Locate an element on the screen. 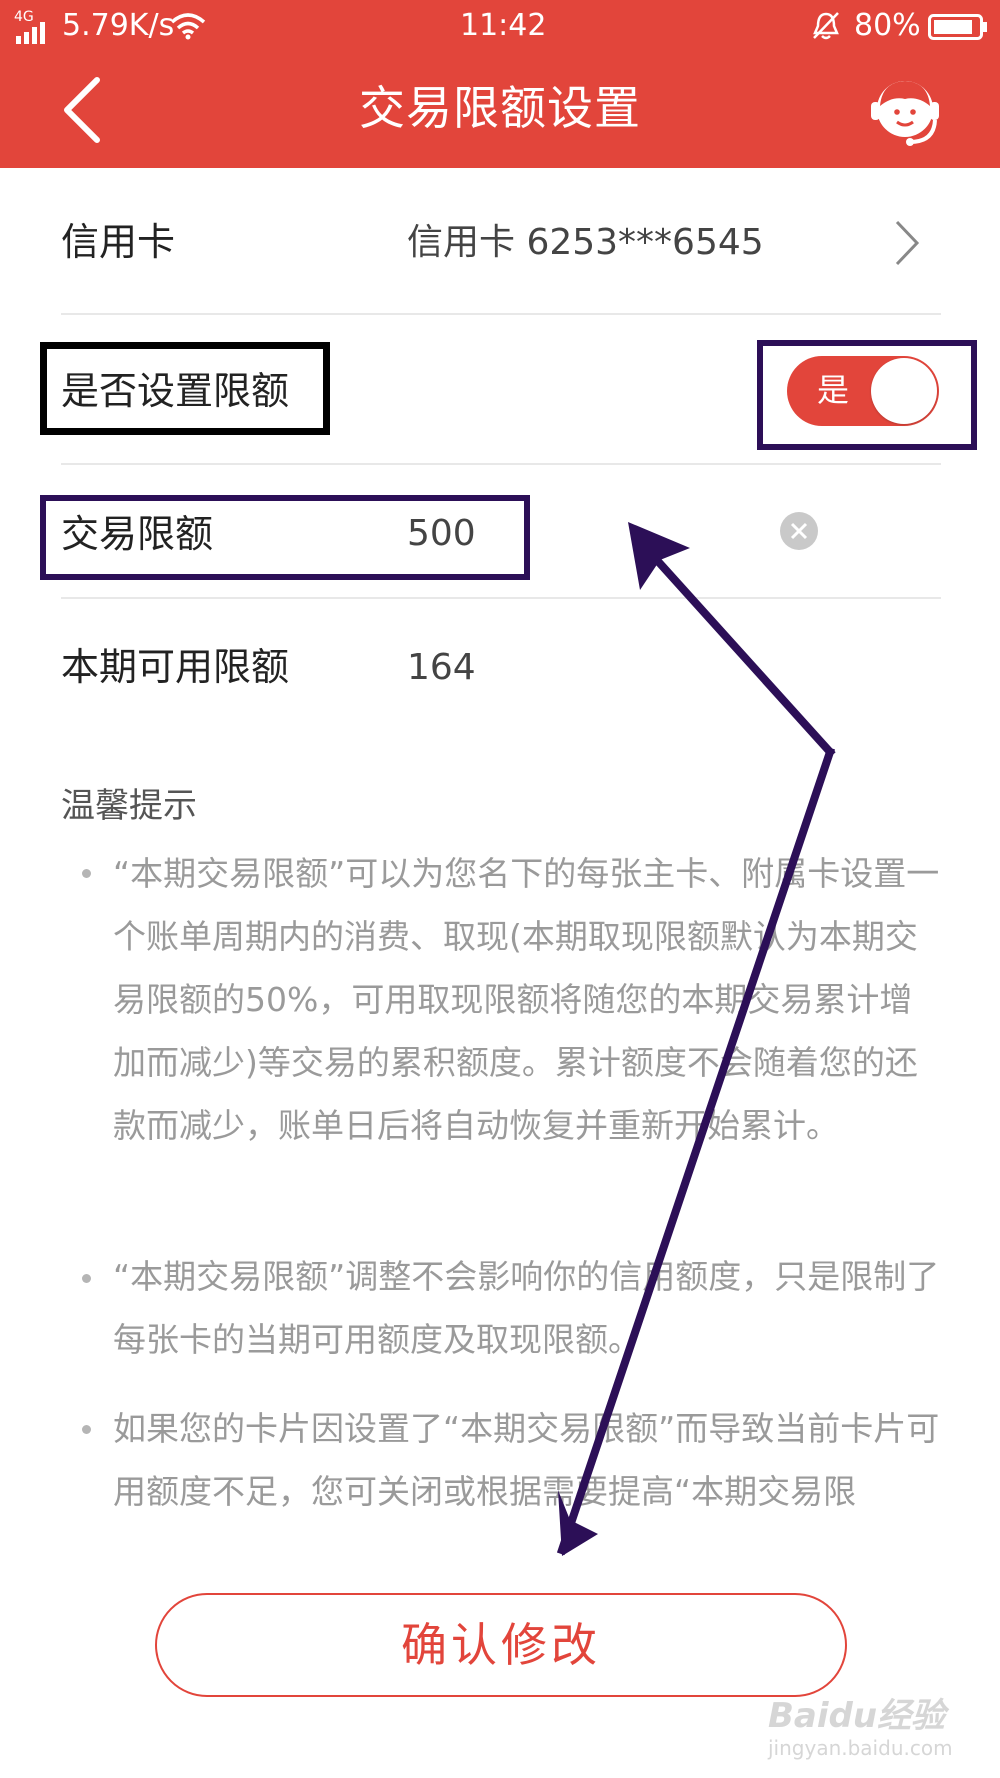  watermark-logo-text: Baidu经验 is located at coordinates (857, 1716).